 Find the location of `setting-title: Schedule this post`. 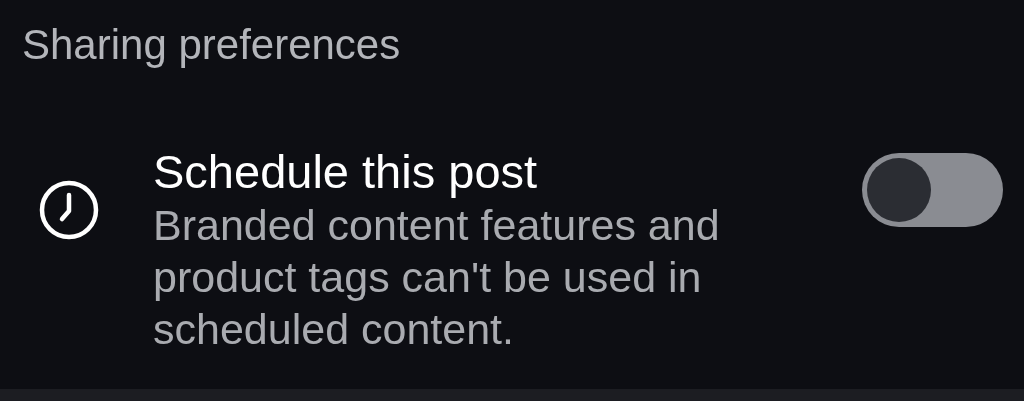

setting-title: Schedule this post is located at coordinates (346, 172).